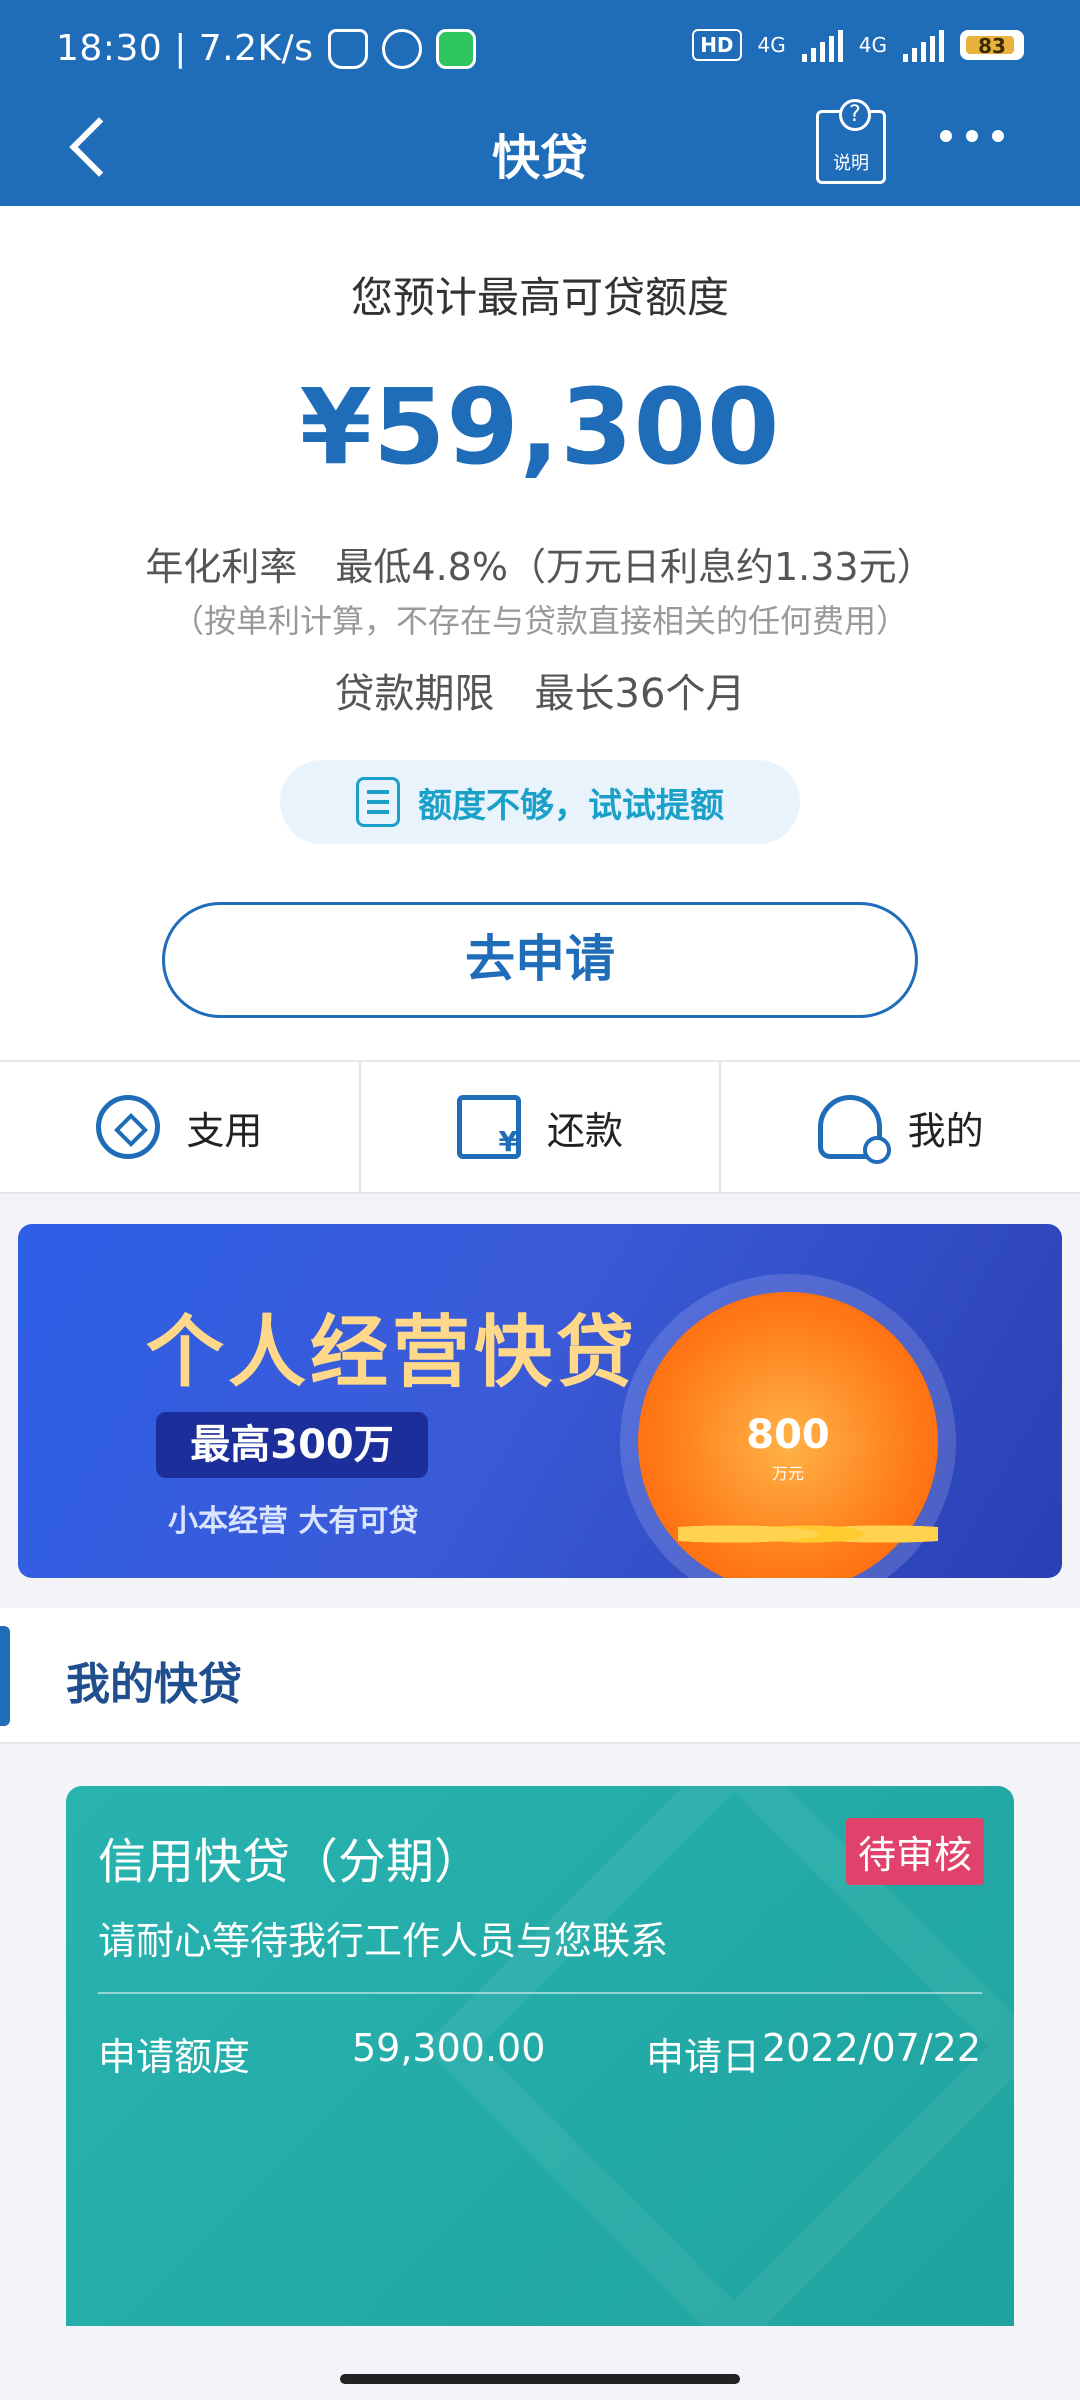  I want to click on status-right: HD 4G 4G 83, so click(858, 45).